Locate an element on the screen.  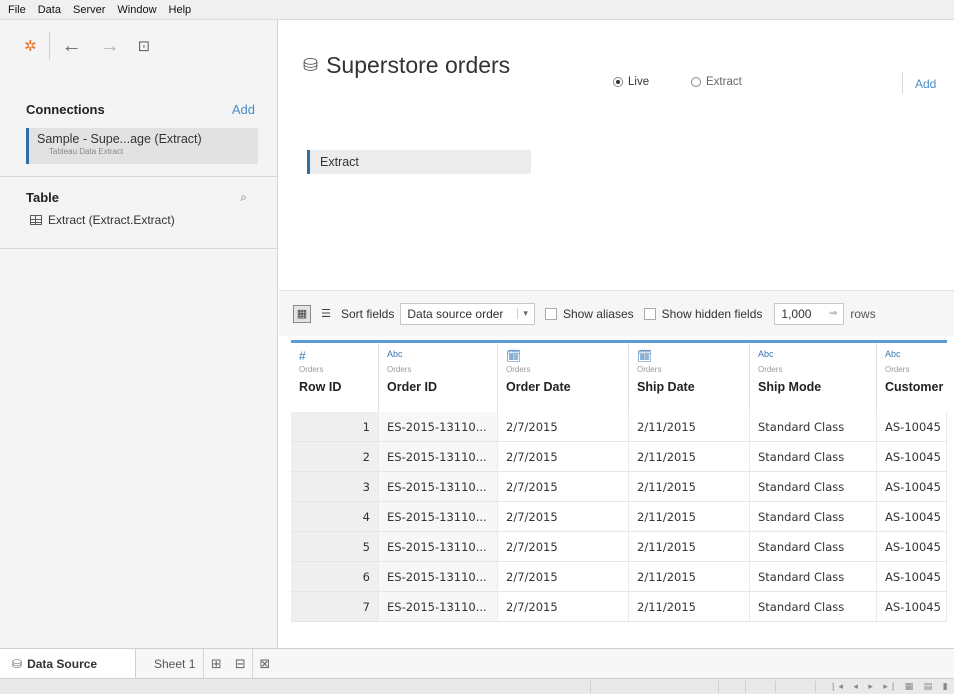
grid-view-icon: ▦ is located at coordinates (302, 313).